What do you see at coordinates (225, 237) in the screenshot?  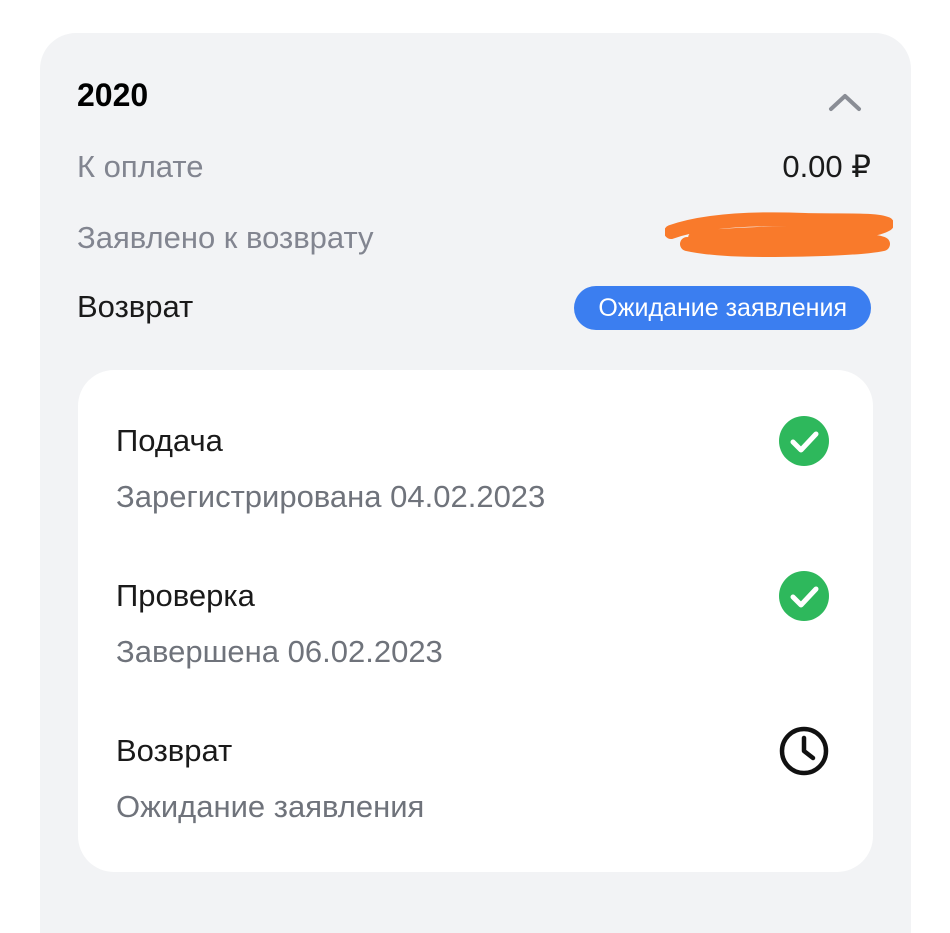 I see `claimed-refund-label: Заявлено к возврату` at bounding box center [225, 237].